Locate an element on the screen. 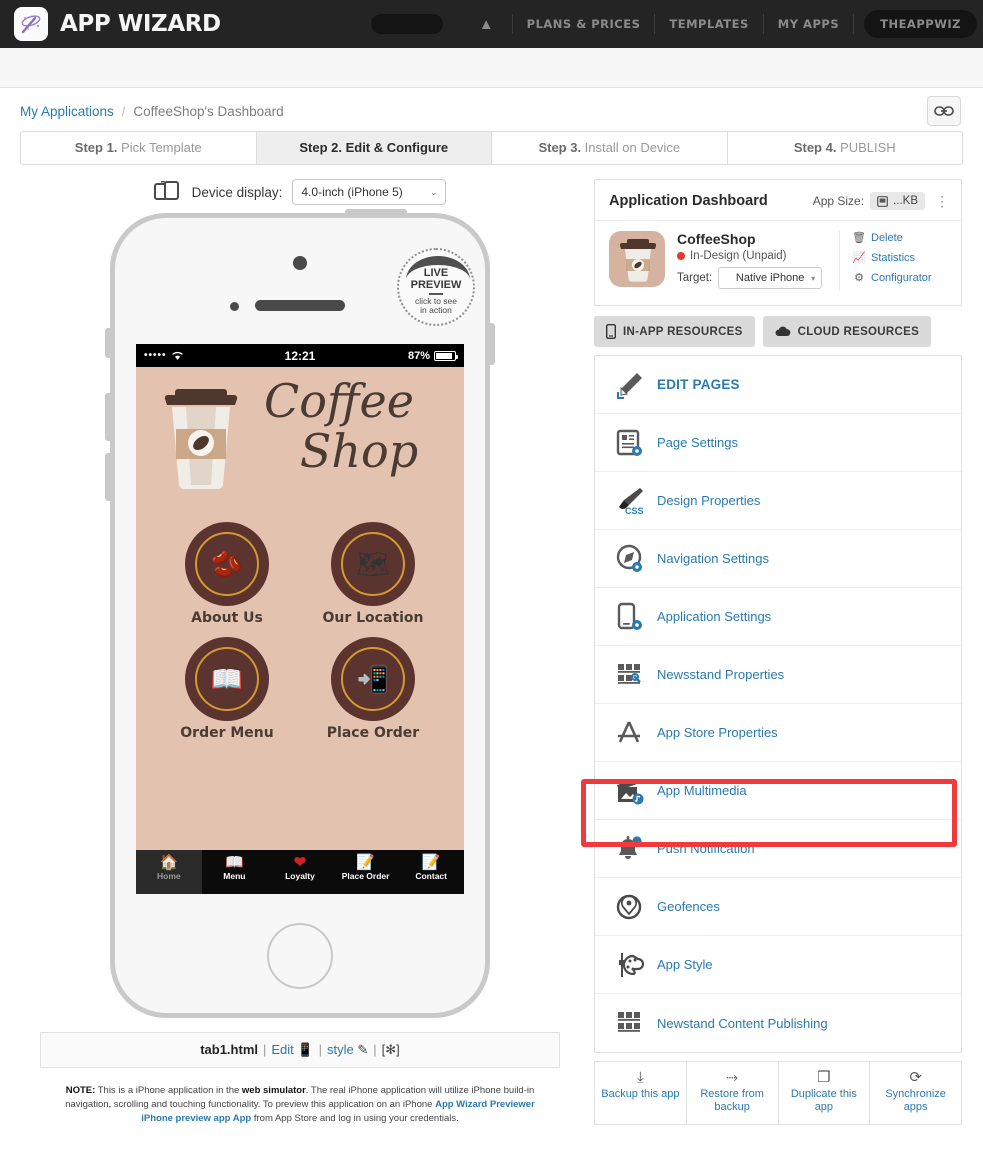  menu-item-edit-pages: EDIT PAGES is located at coordinates (778, 385).